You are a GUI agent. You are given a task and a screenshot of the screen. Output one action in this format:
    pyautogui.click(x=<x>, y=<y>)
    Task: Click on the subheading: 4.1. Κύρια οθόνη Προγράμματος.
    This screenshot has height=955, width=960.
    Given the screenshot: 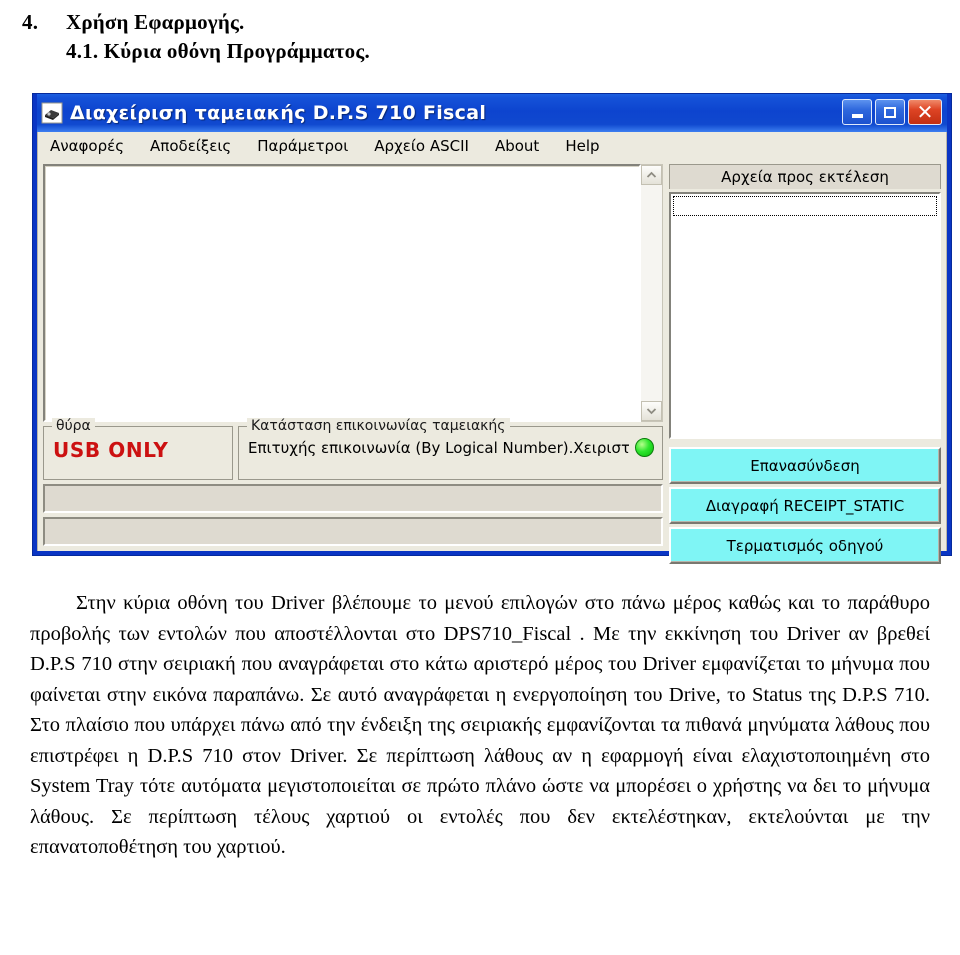 What is the action you would take?
    pyautogui.click(x=218, y=51)
    